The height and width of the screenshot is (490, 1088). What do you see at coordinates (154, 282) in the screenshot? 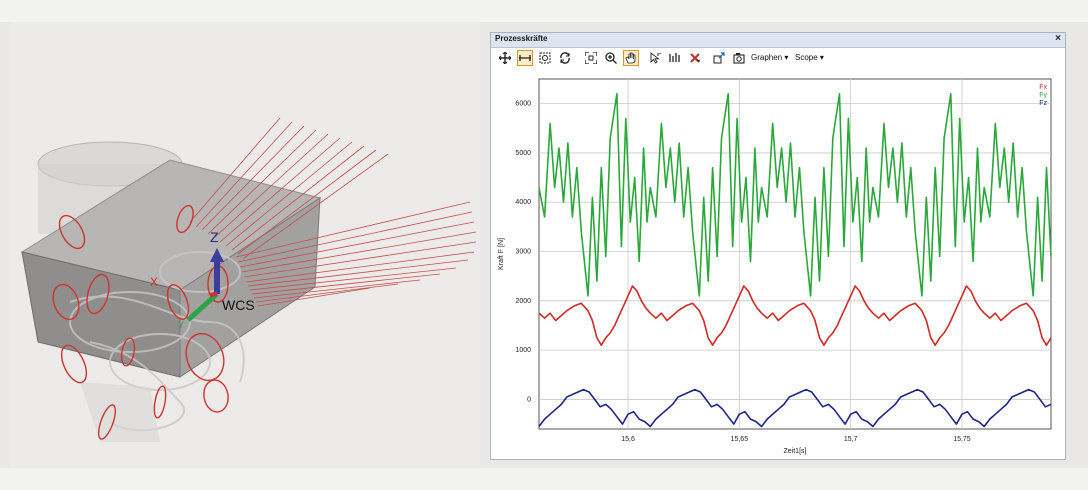
I see `x-axis-label: X` at bounding box center [154, 282].